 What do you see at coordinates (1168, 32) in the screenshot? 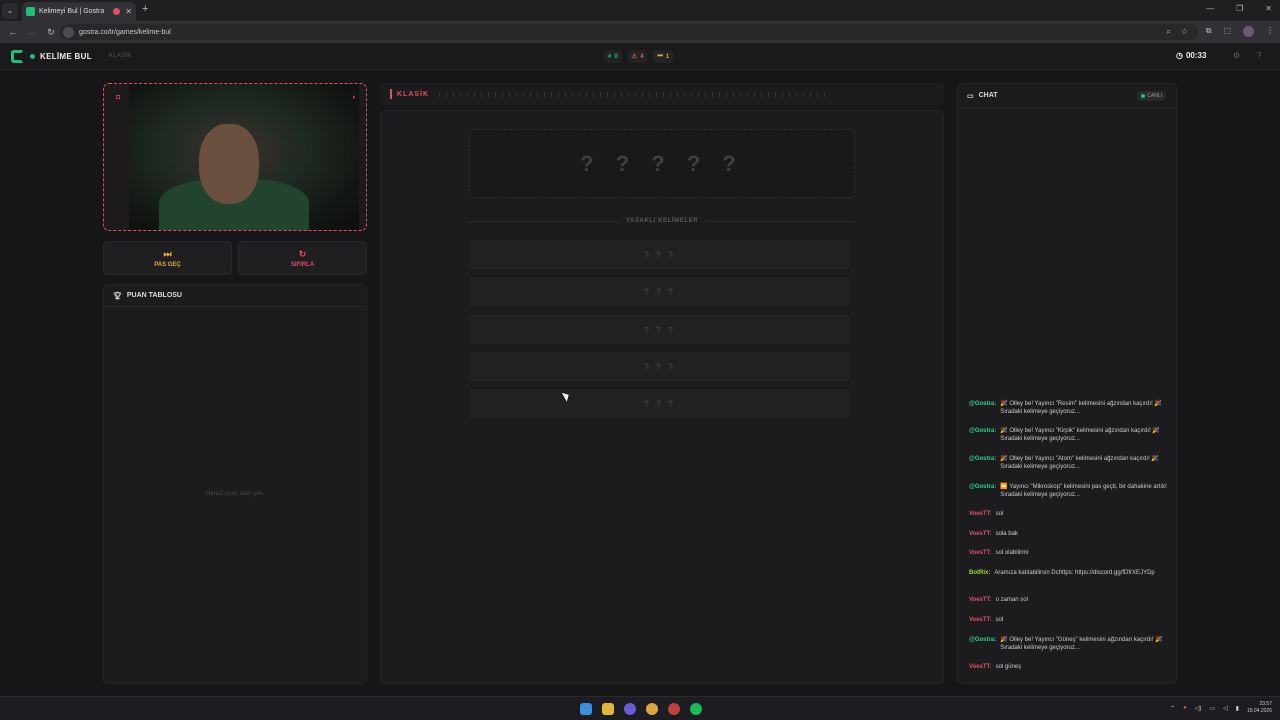
I see `zoom-icon: ⌕` at bounding box center [1168, 32].